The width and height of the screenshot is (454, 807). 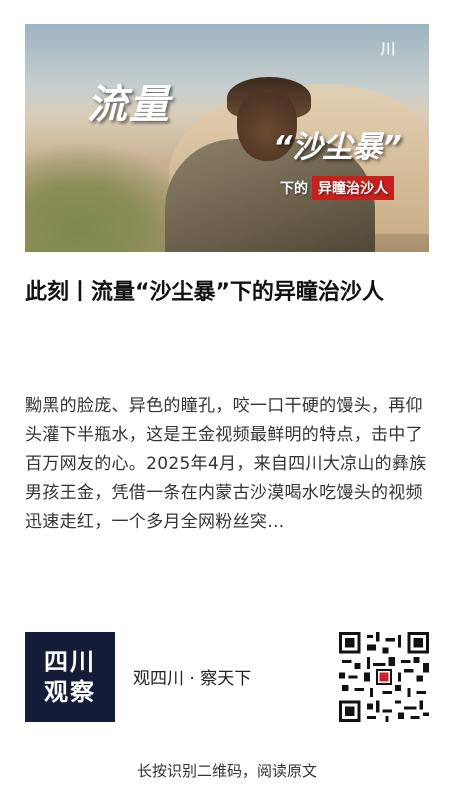 What do you see at coordinates (388, 49) in the screenshot?
I see `cover-logo-icon: 川` at bounding box center [388, 49].